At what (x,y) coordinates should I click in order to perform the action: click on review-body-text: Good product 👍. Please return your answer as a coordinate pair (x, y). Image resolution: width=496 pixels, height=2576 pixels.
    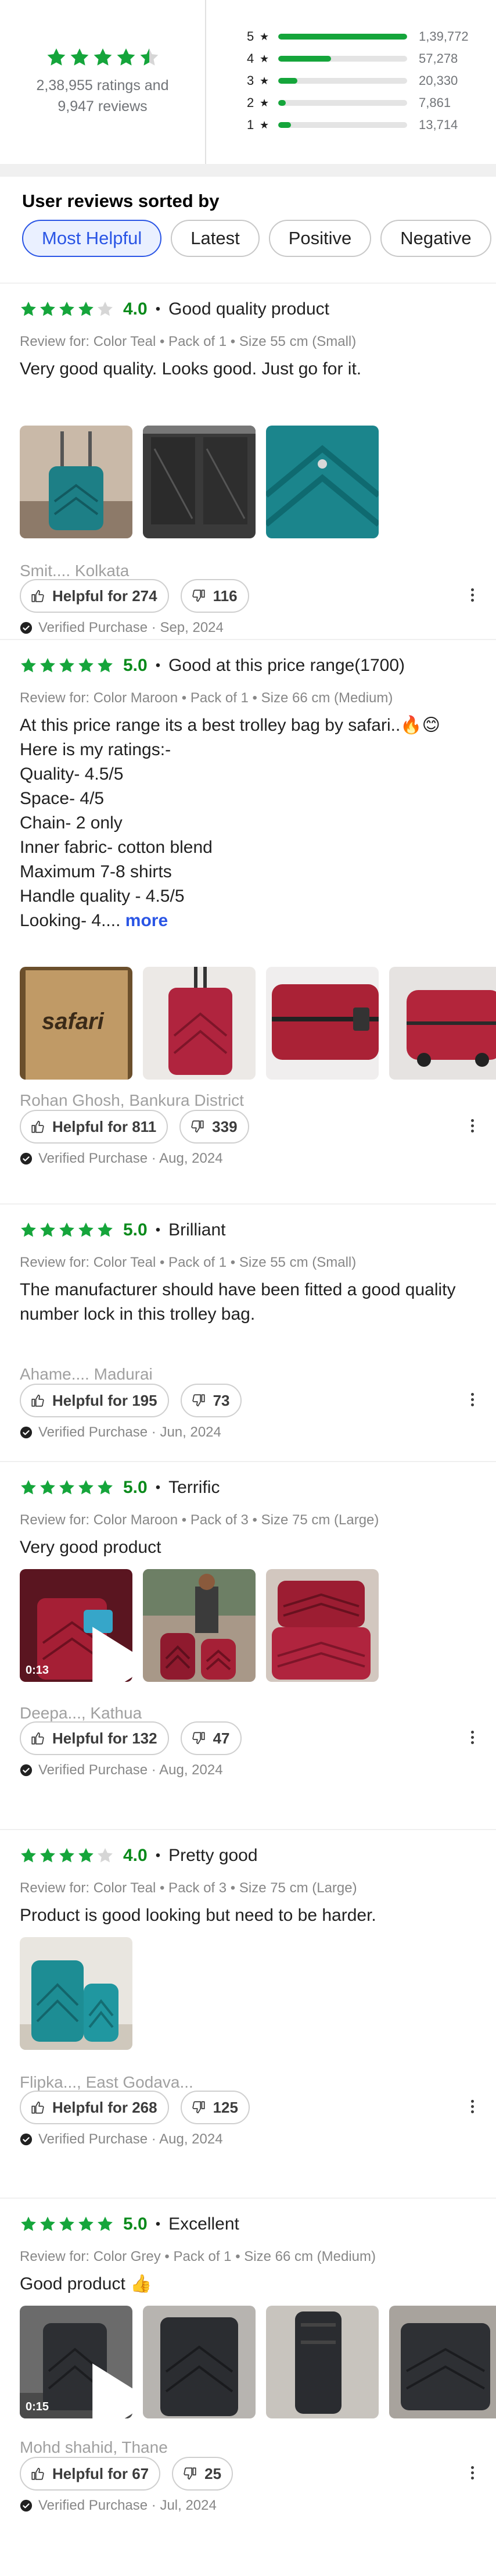
    Looking at the image, I should click on (86, 2283).